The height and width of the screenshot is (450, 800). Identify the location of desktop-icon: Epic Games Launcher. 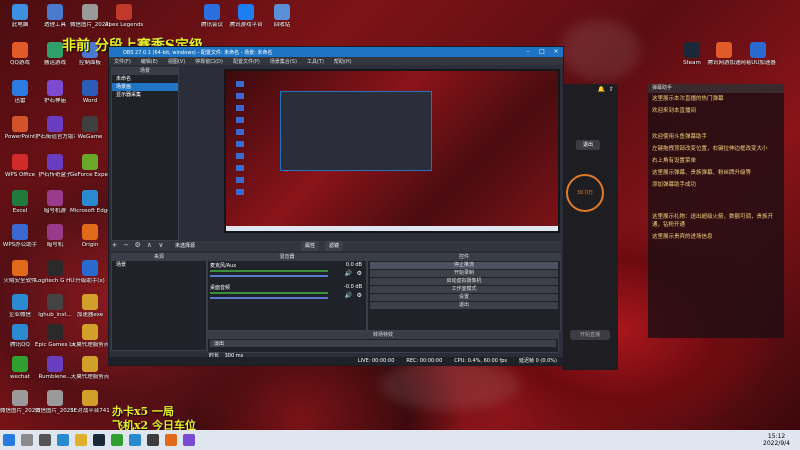
(55, 336).